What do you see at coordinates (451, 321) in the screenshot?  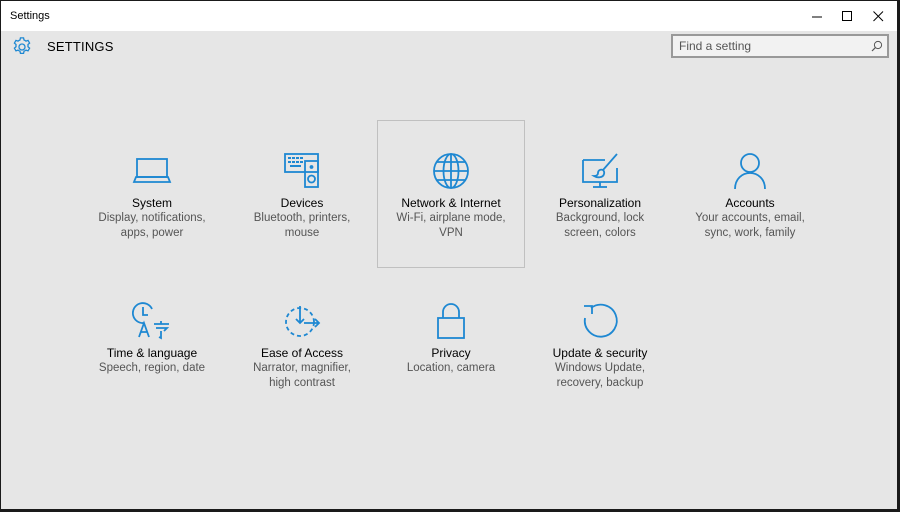 I see `lock-icon` at bounding box center [451, 321].